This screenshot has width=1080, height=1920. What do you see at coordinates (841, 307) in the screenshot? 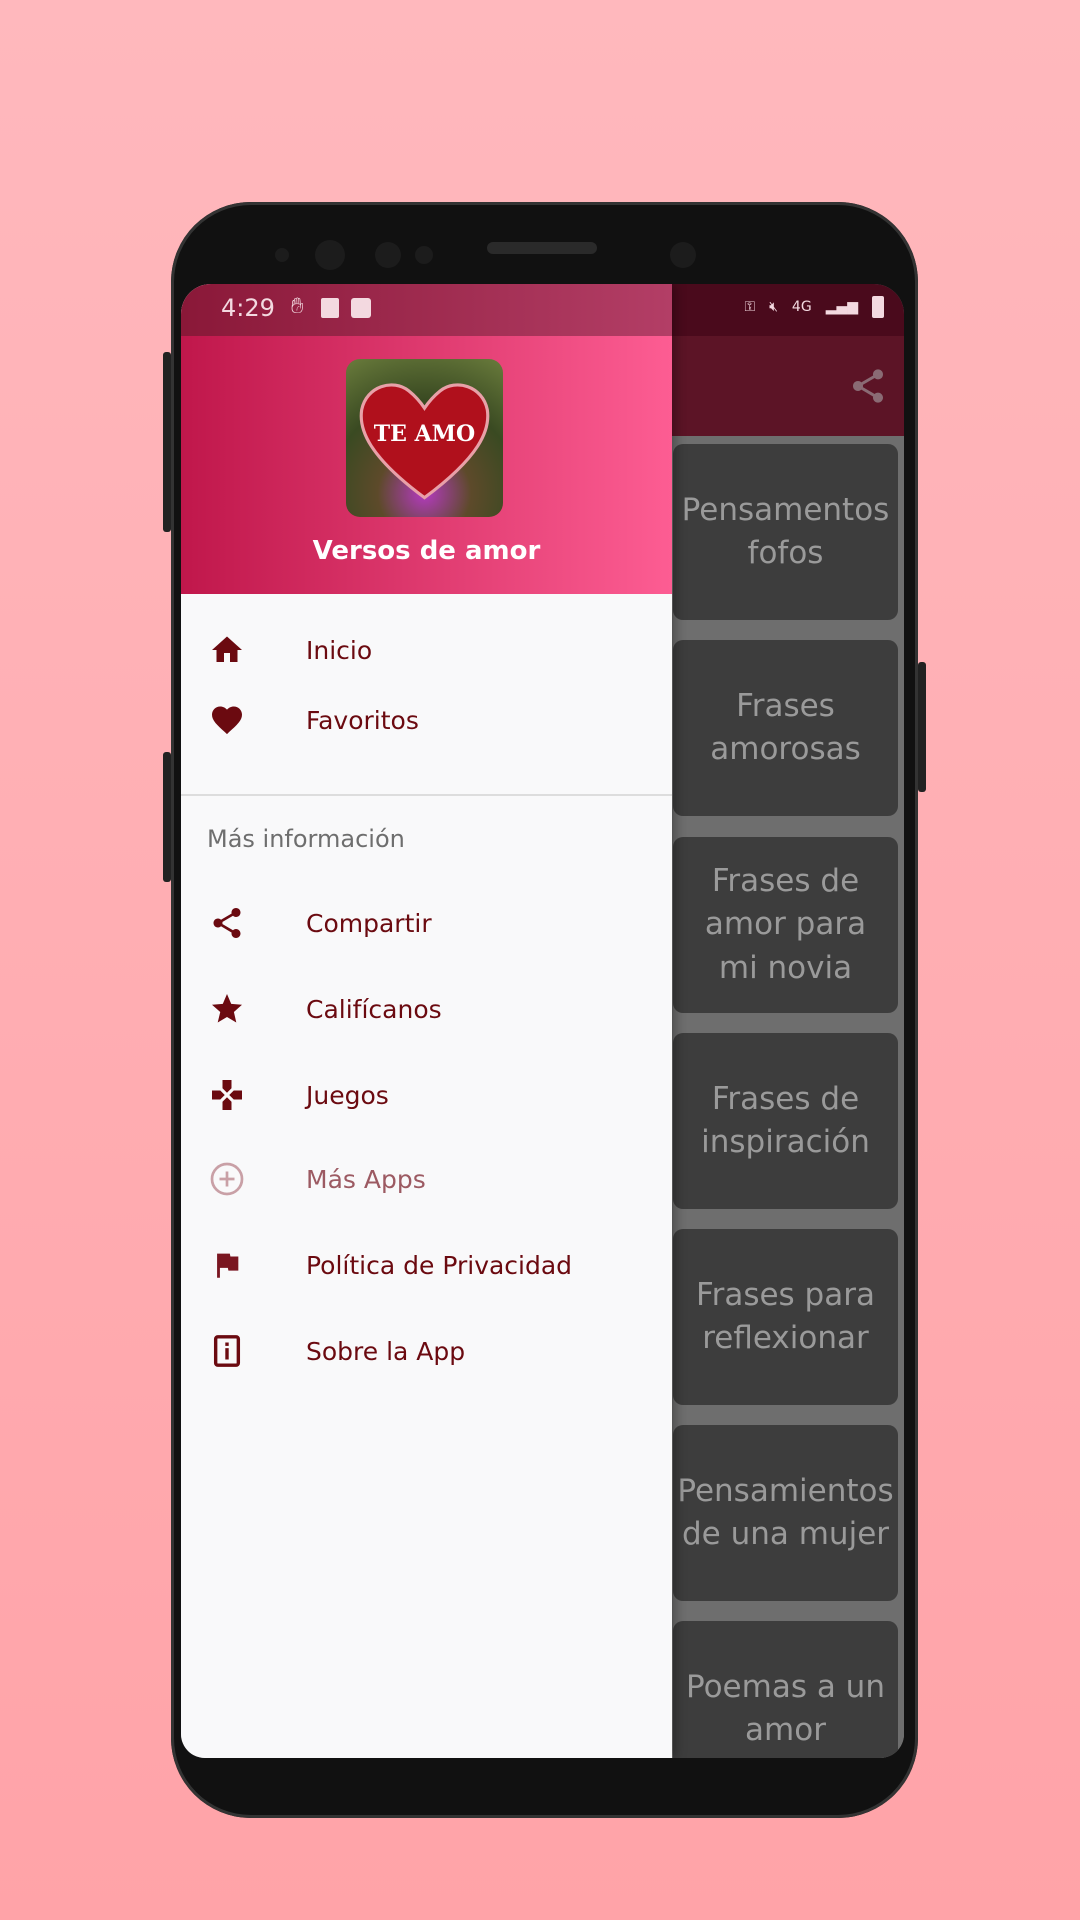
I see `signal-icon: ▂▄▆` at bounding box center [841, 307].